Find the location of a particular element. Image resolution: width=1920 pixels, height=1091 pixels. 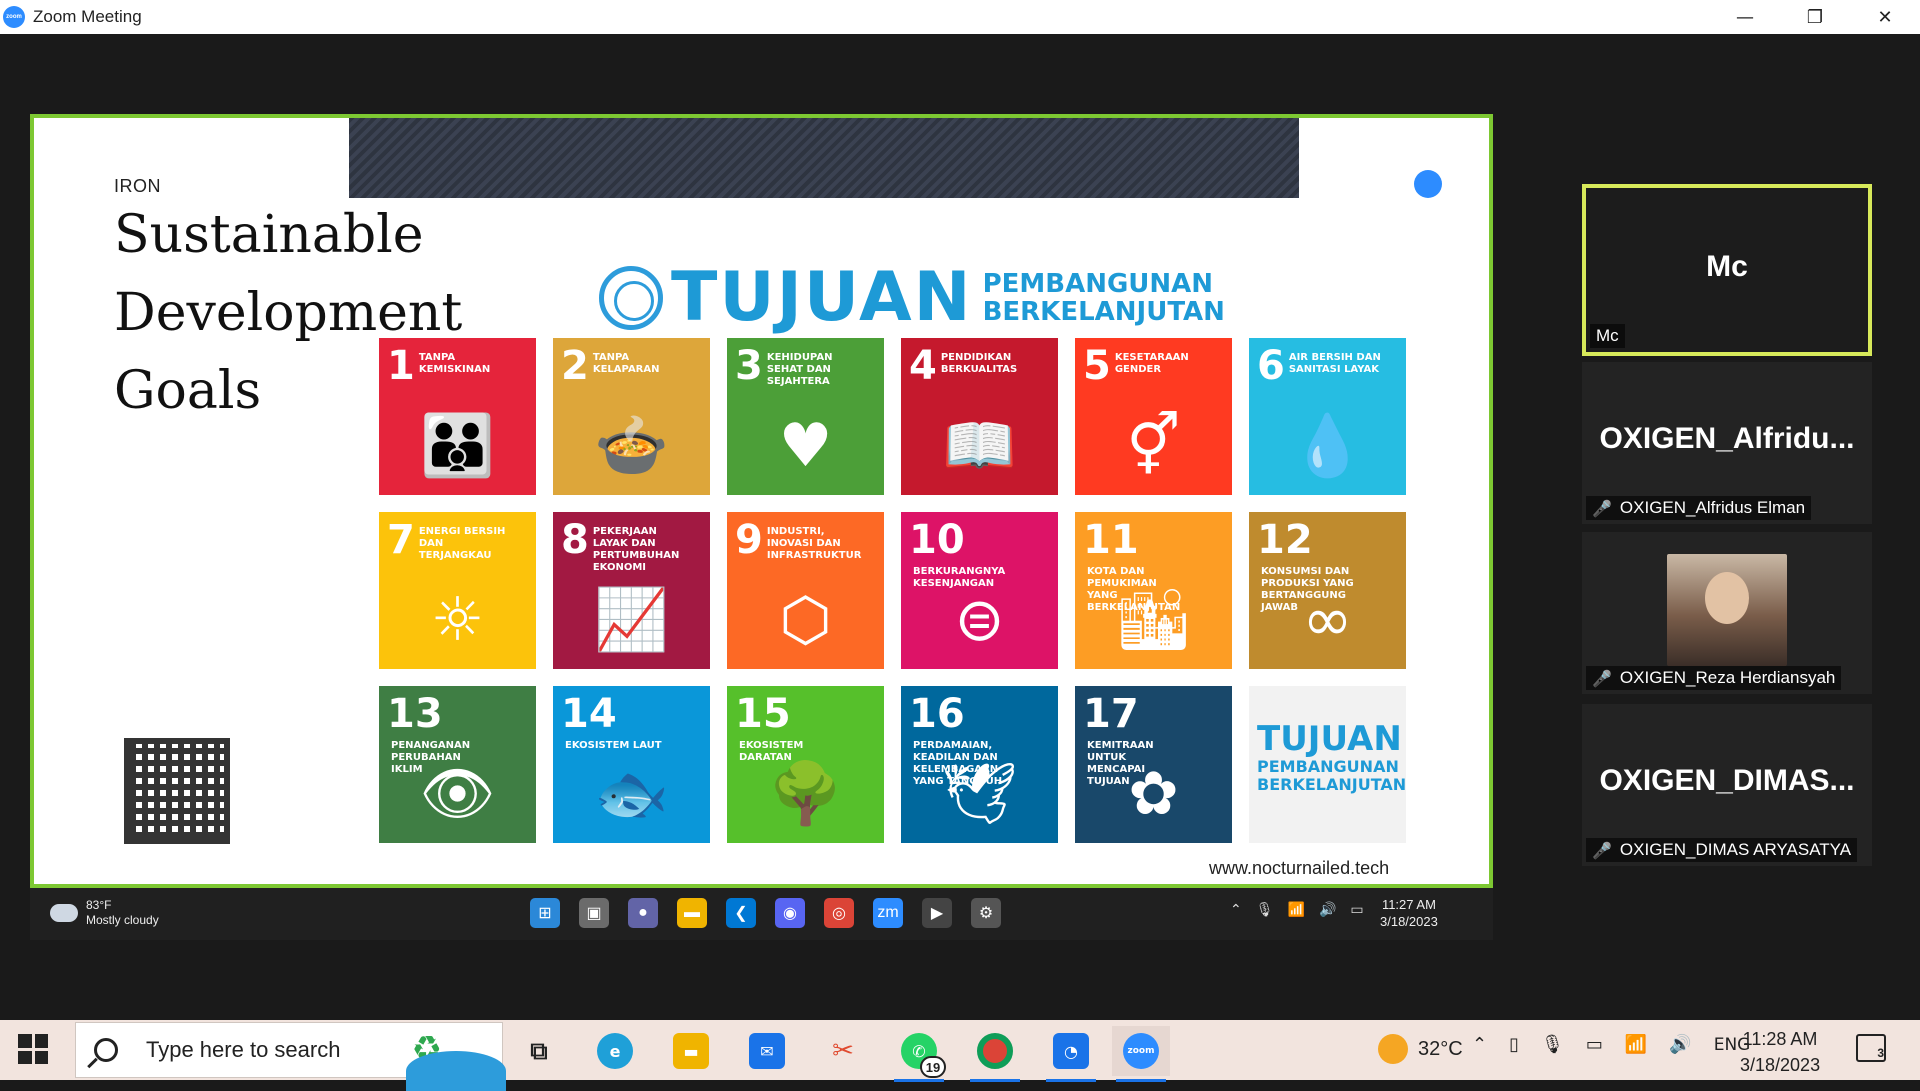

app-button: ◔ is located at coordinates (1071, 1054).